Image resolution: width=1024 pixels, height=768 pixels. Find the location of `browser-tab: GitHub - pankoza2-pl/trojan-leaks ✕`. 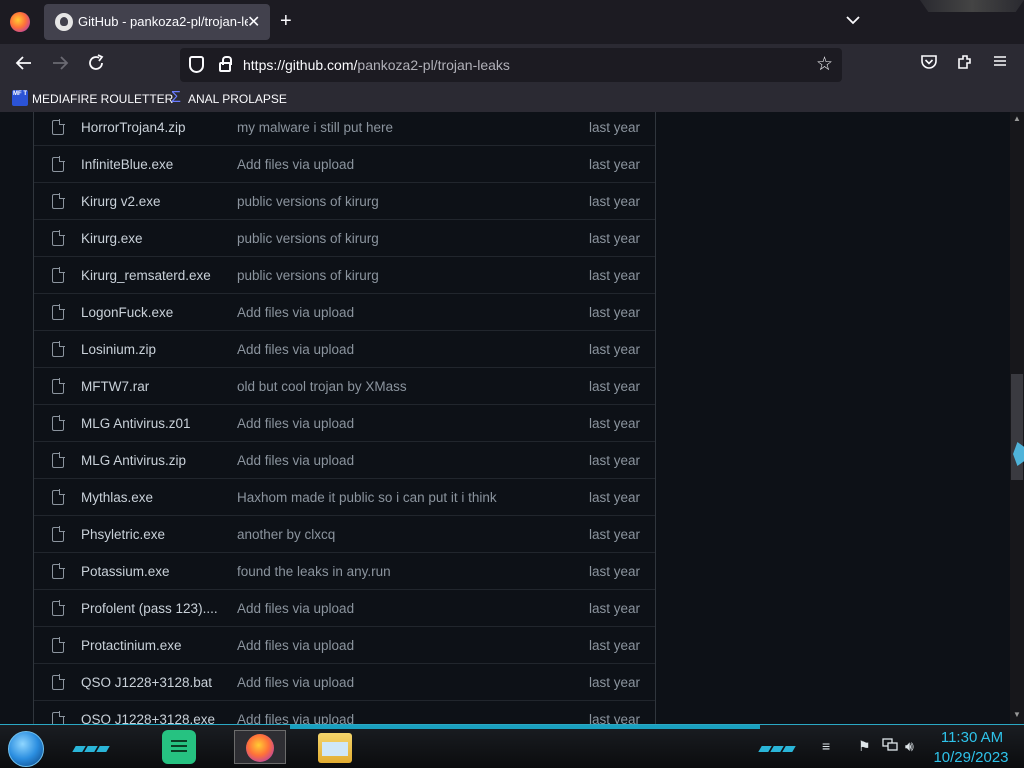

browser-tab: GitHub - pankoza2-pl/trojan-leaks ✕ is located at coordinates (157, 22).